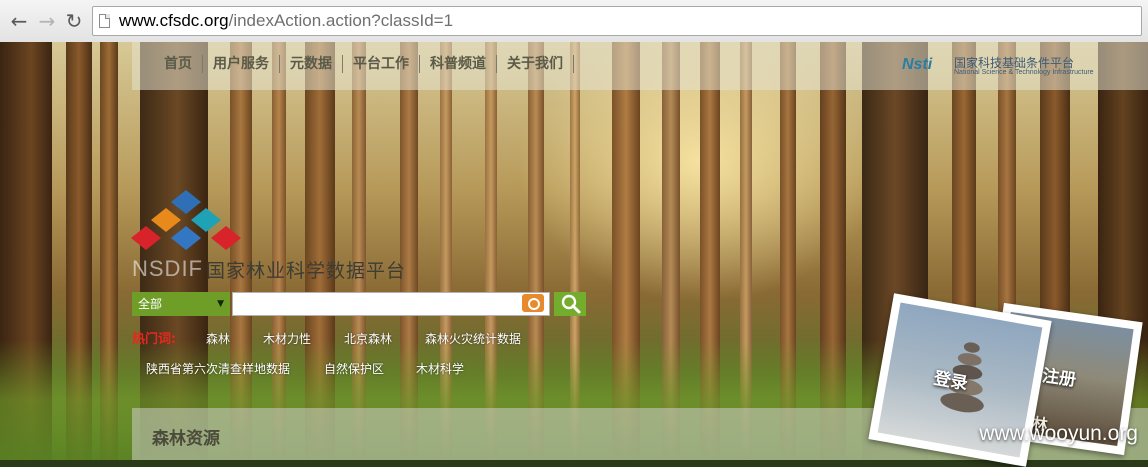  I want to click on nav-about-us: 关于我们, so click(535, 64).